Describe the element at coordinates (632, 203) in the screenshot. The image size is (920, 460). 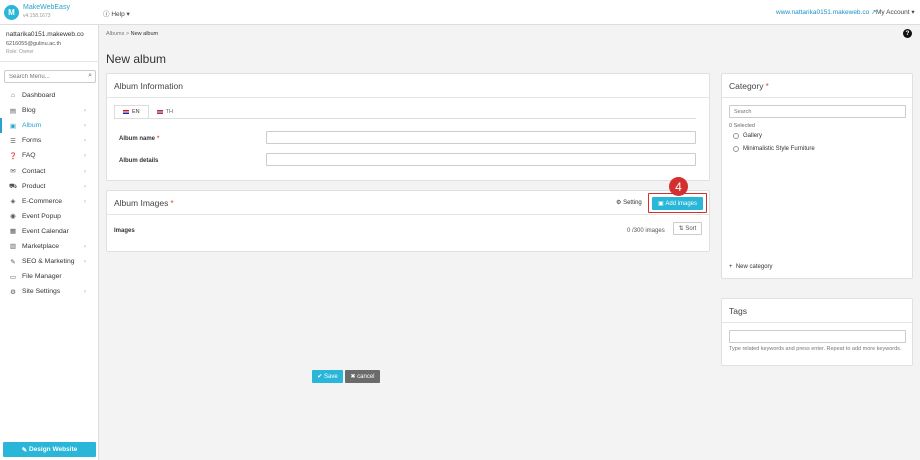
I see `setting-label: Setting` at that location.